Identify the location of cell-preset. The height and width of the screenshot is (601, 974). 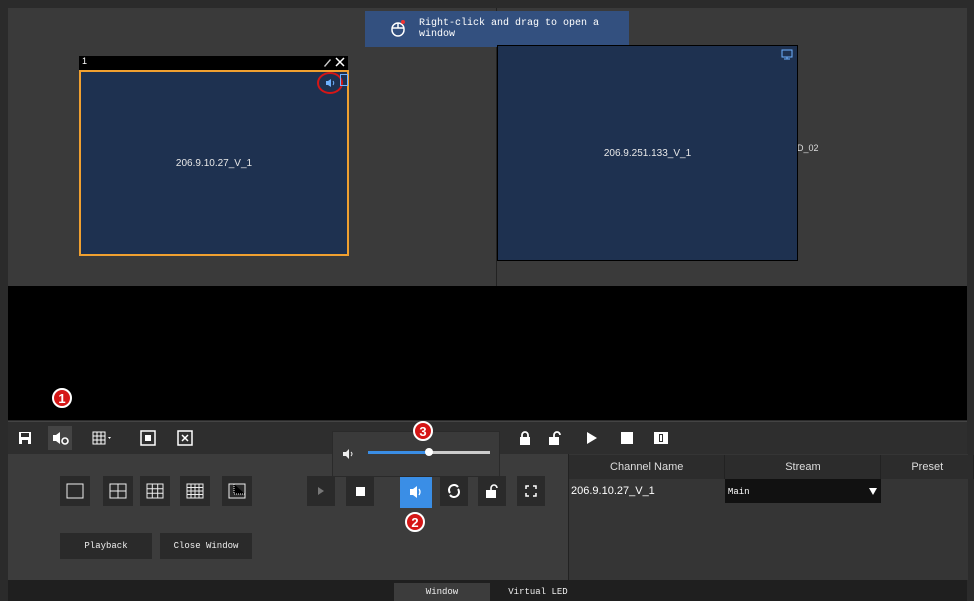
(927, 491).